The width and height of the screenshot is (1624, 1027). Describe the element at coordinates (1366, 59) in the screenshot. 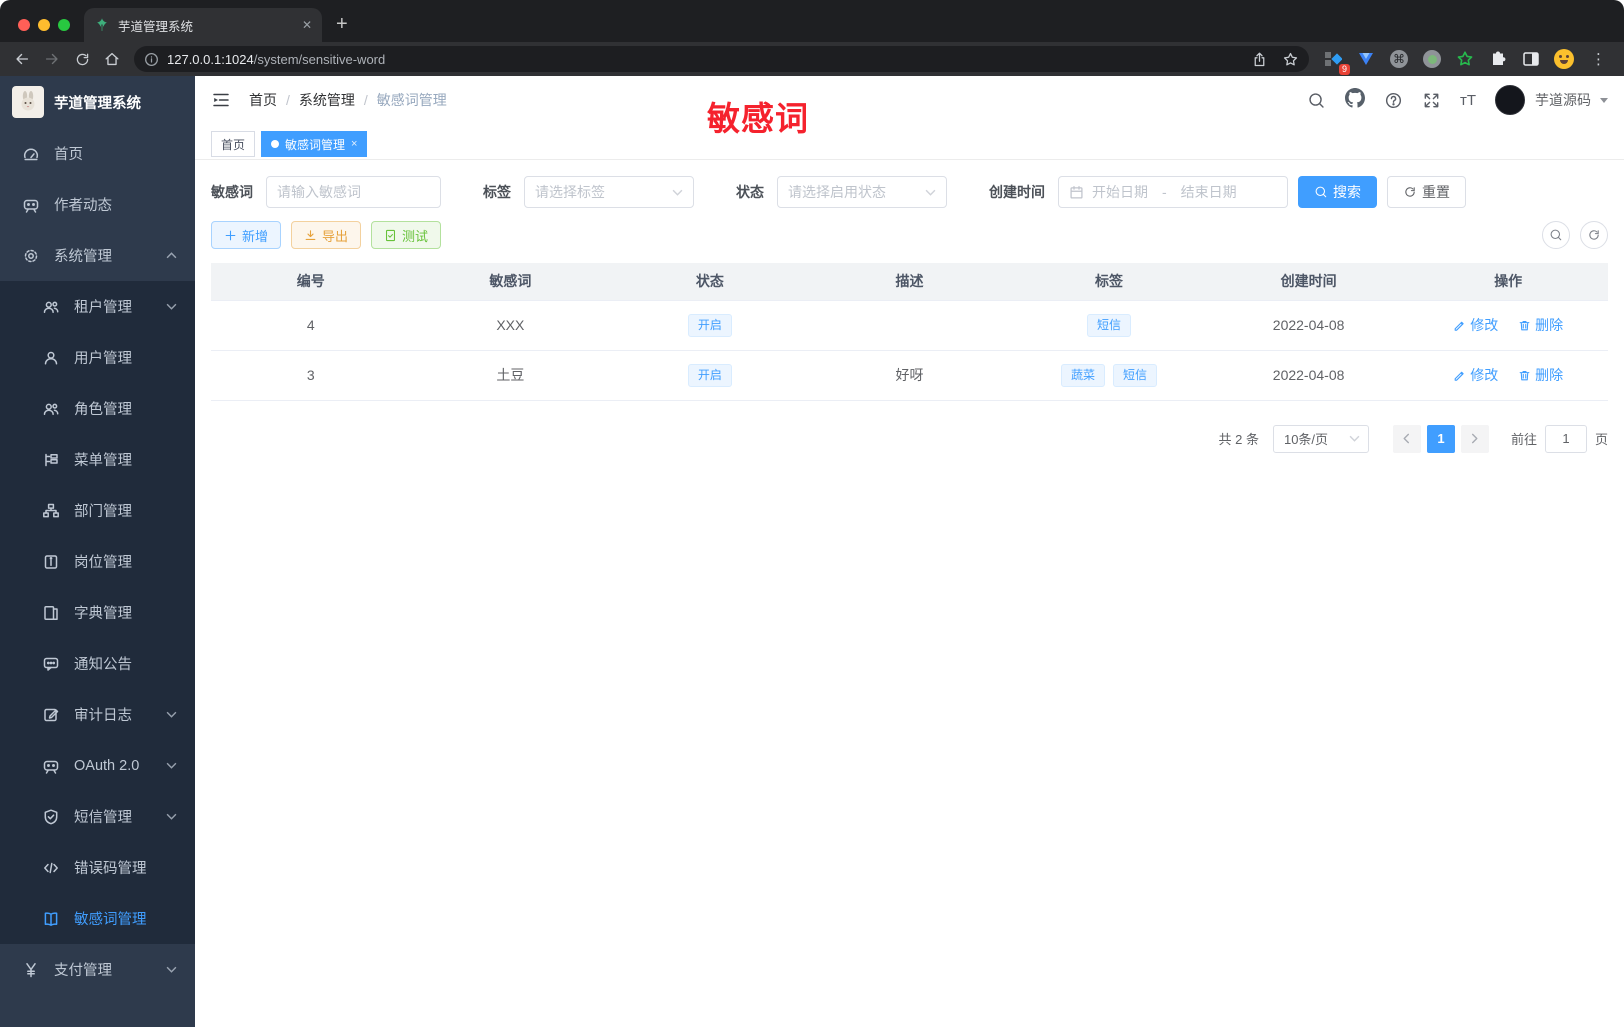

I see `extension-vue-button` at that location.